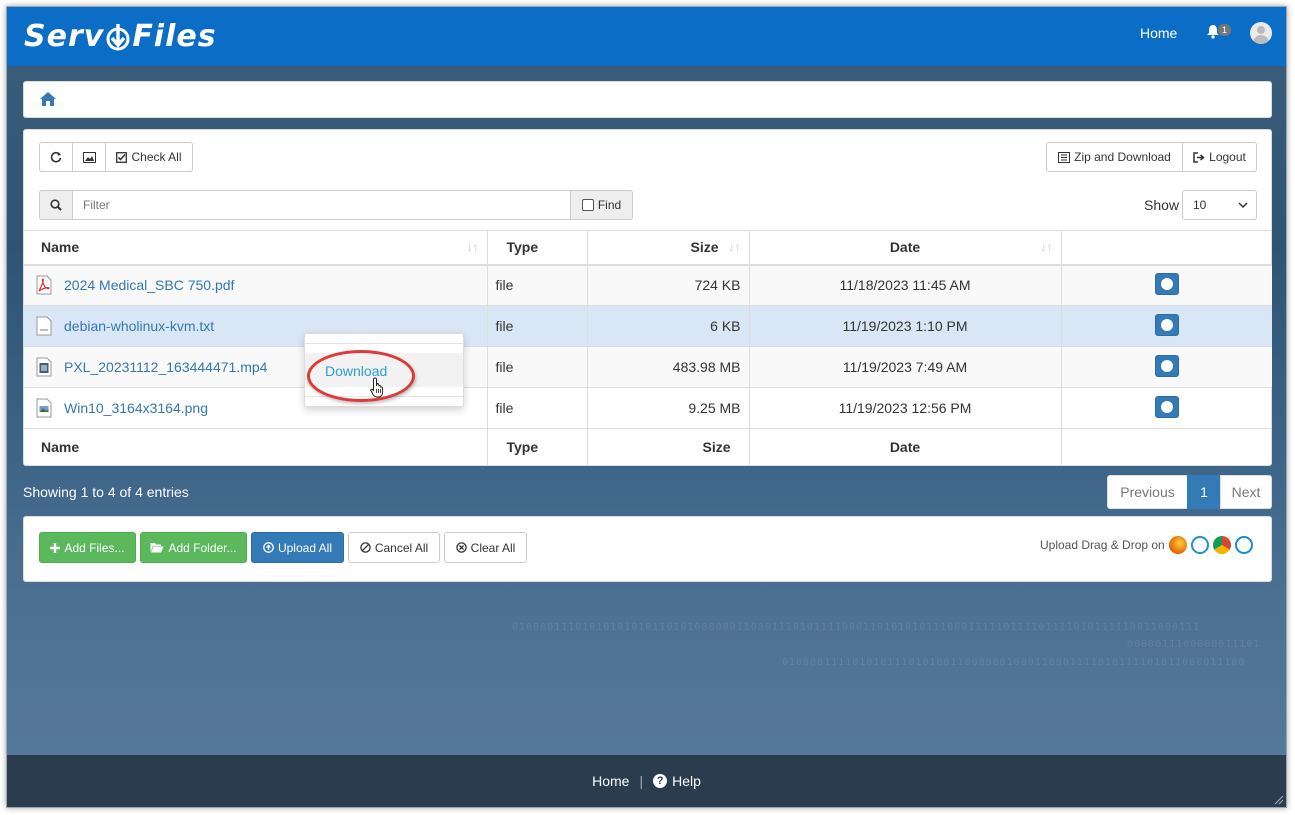 This screenshot has height=815, width=1295. I want to click on breadcrumb, so click(647, 99).